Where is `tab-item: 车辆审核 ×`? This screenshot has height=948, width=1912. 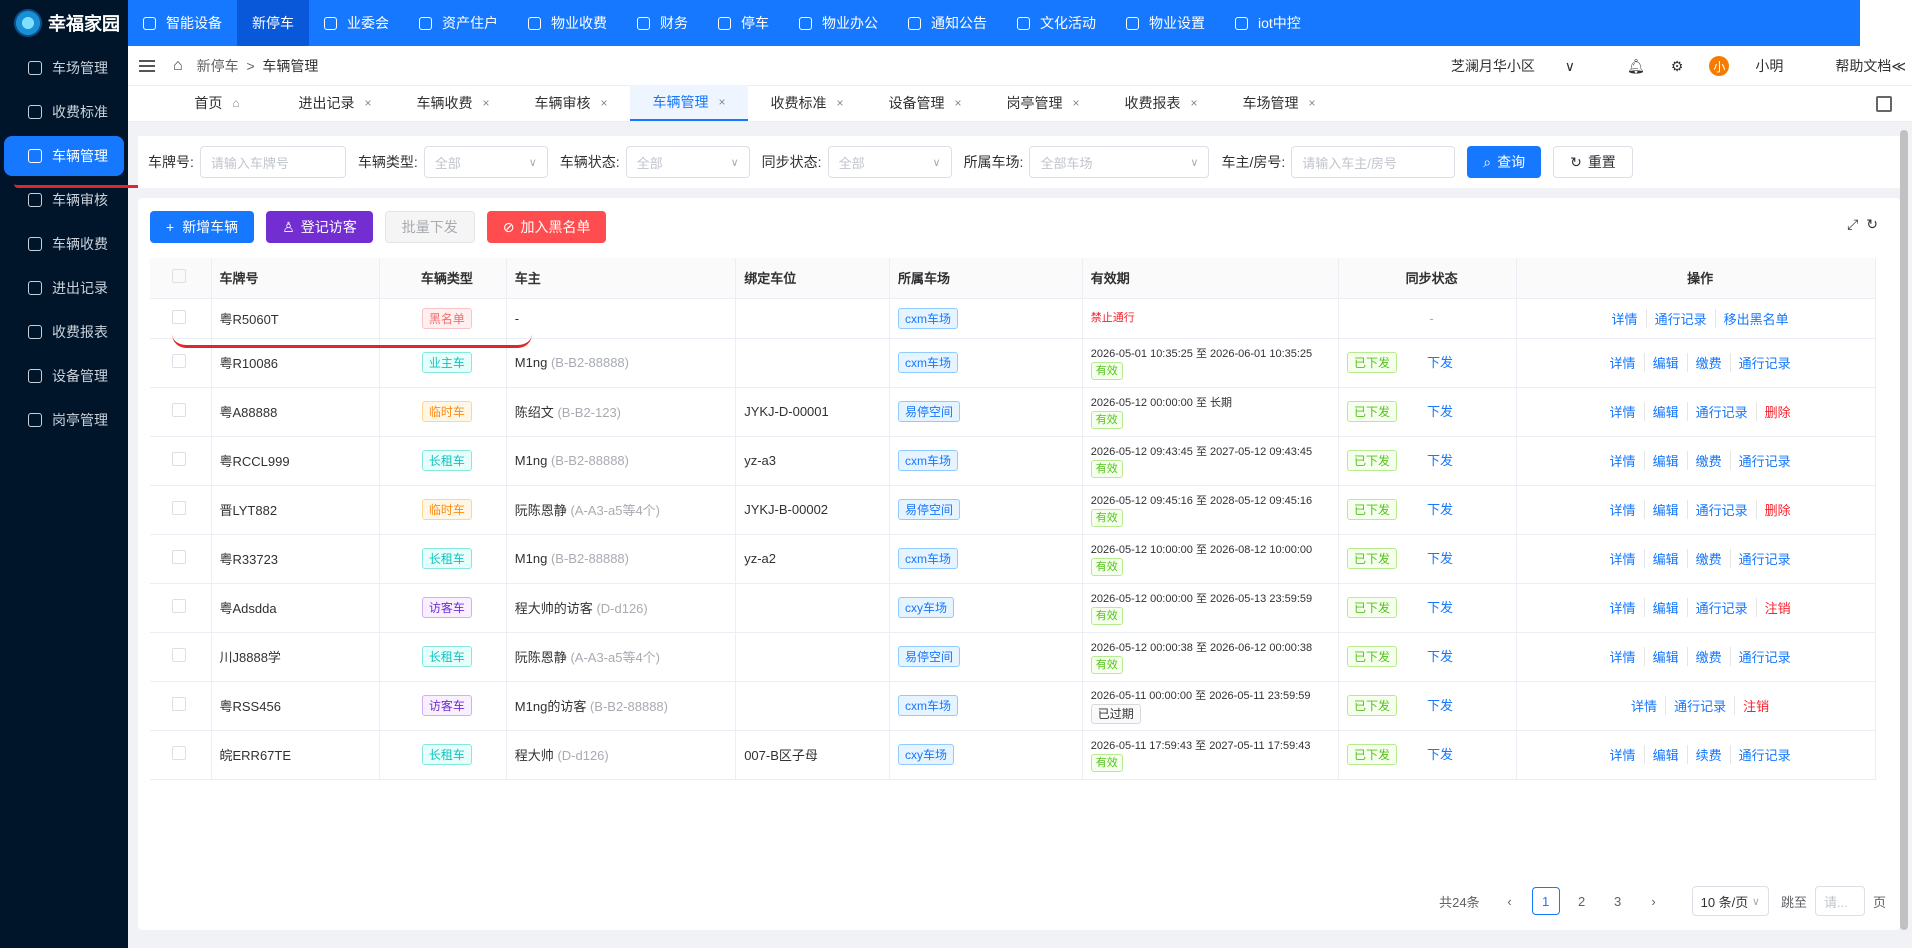
tab-item: 车辆审核 × is located at coordinates (571, 103).